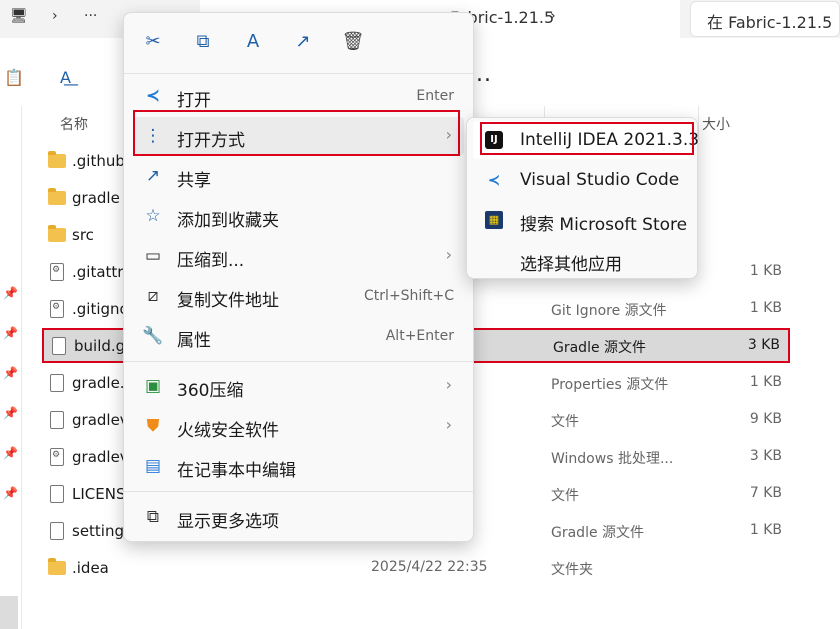 The width and height of the screenshot is (840, 629). What do you see at coordinates (98, 161) in the screenshot?
I see `file-name: .github` at bounding box center [98, 161].